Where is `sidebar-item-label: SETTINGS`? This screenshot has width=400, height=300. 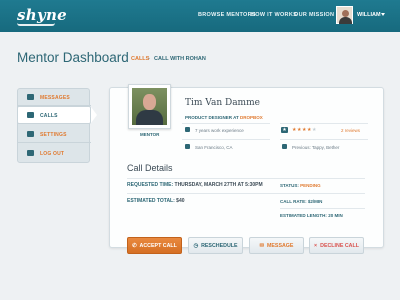
sidebar-item-label: SETTINGS is located at coordinates (53, 134).